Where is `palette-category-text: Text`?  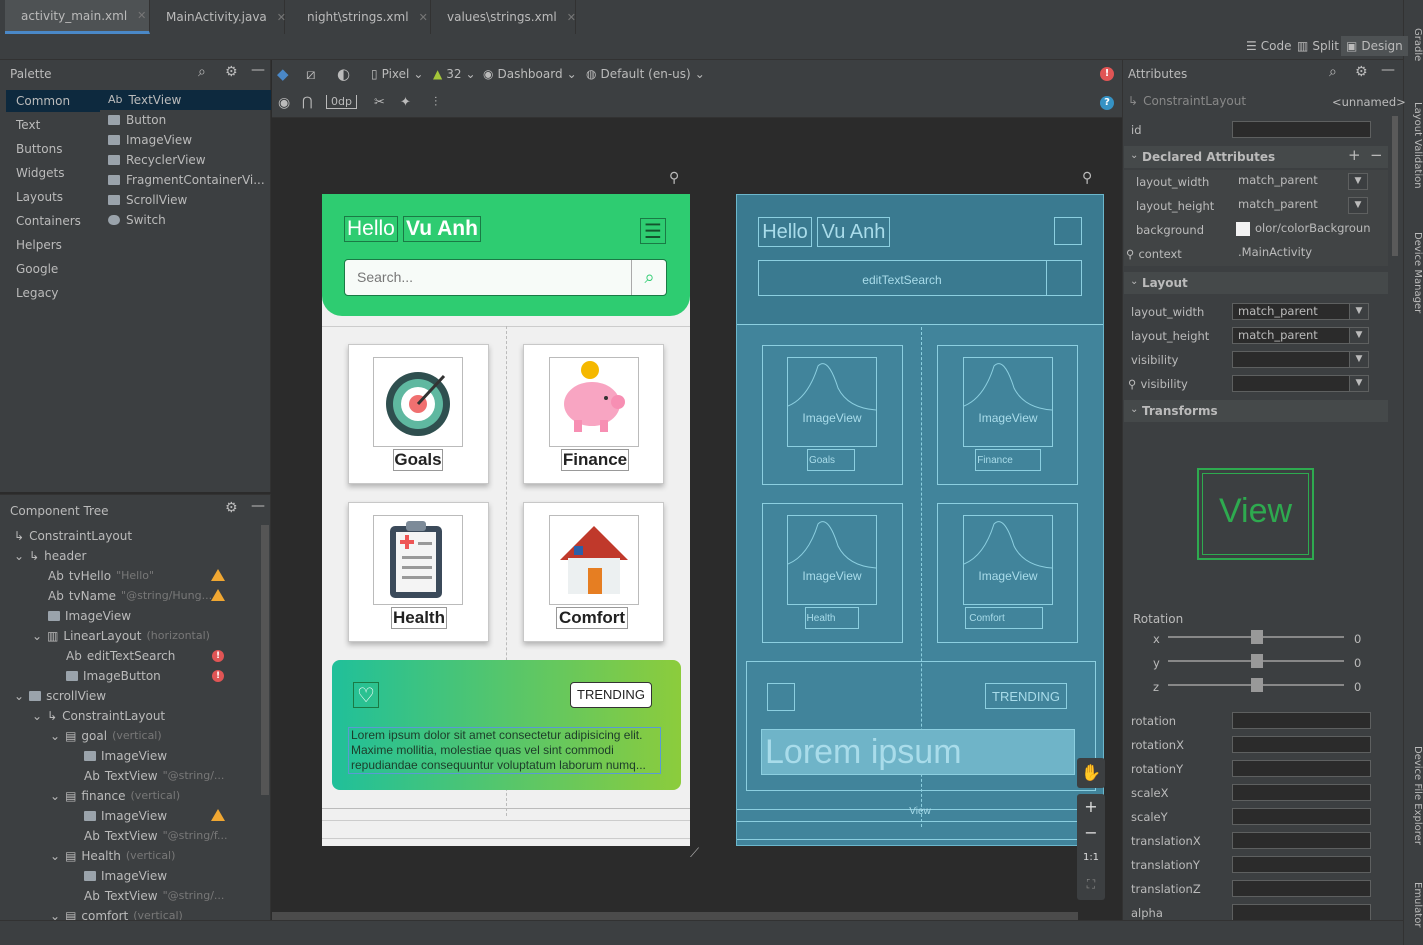
palette-category-text: Text is located at coordinates (53, 125).